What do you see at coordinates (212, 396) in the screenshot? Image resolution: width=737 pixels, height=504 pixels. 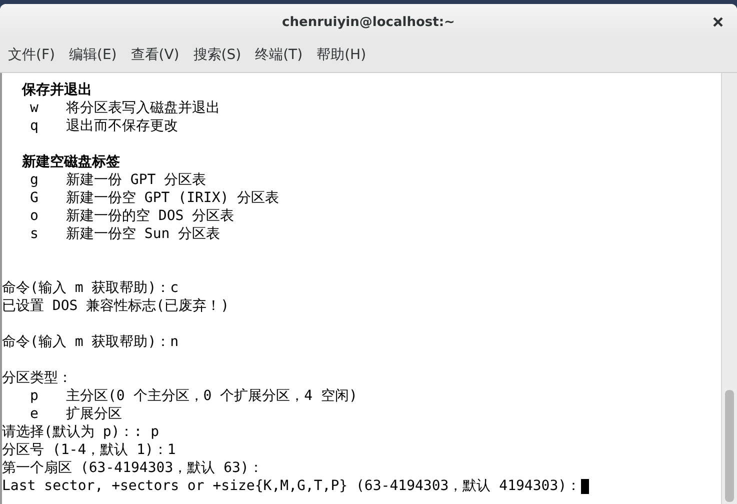 I see `option-description: 主分区(0 个主分区，0 个扩展分区，4 空闲)` at bounding box center [212, 396].